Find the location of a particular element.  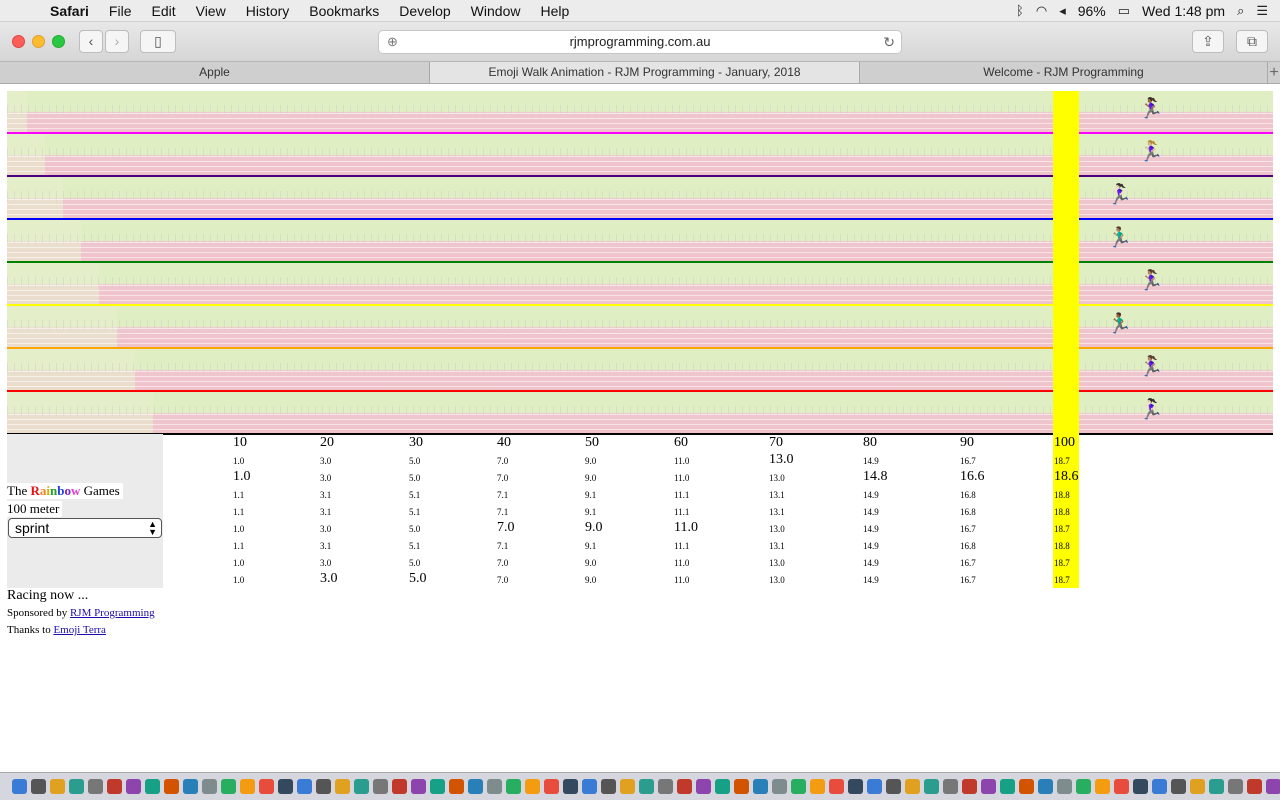

battery-icon: ▭ is located at coordinates (1124, 11).